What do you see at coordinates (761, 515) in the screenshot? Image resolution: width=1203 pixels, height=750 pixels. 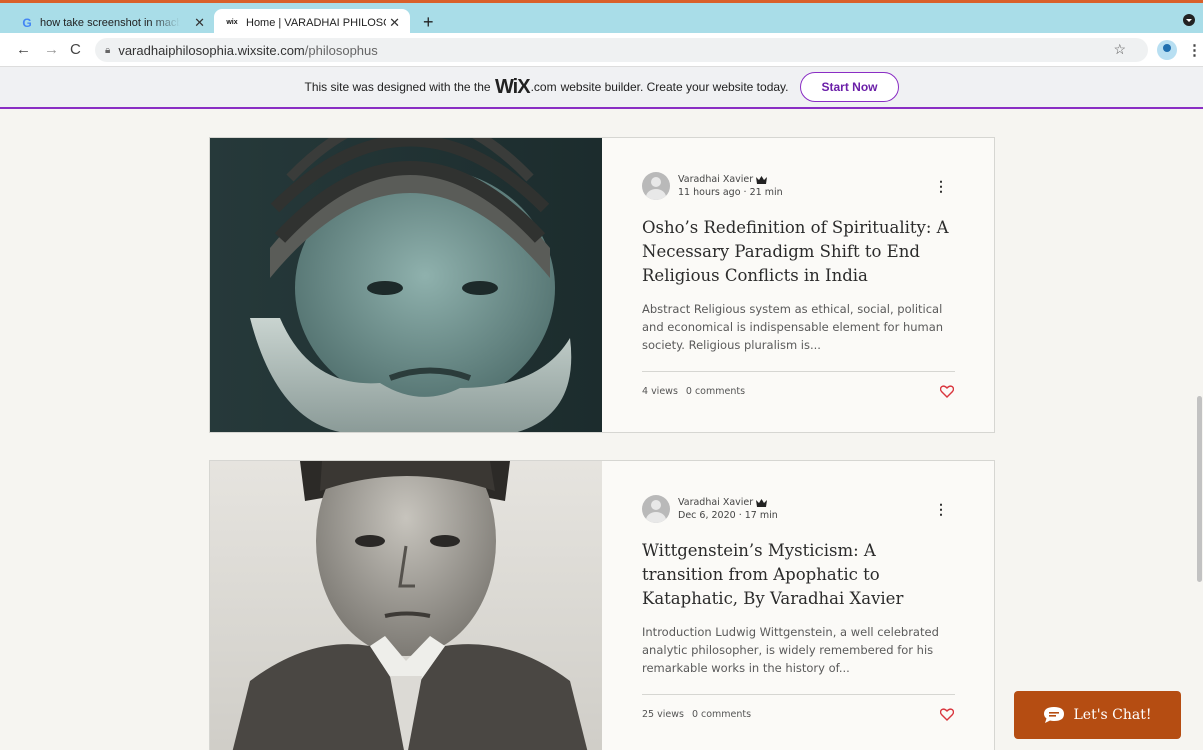 I see `read-time: 17 min` at bounding box center [761, 515].